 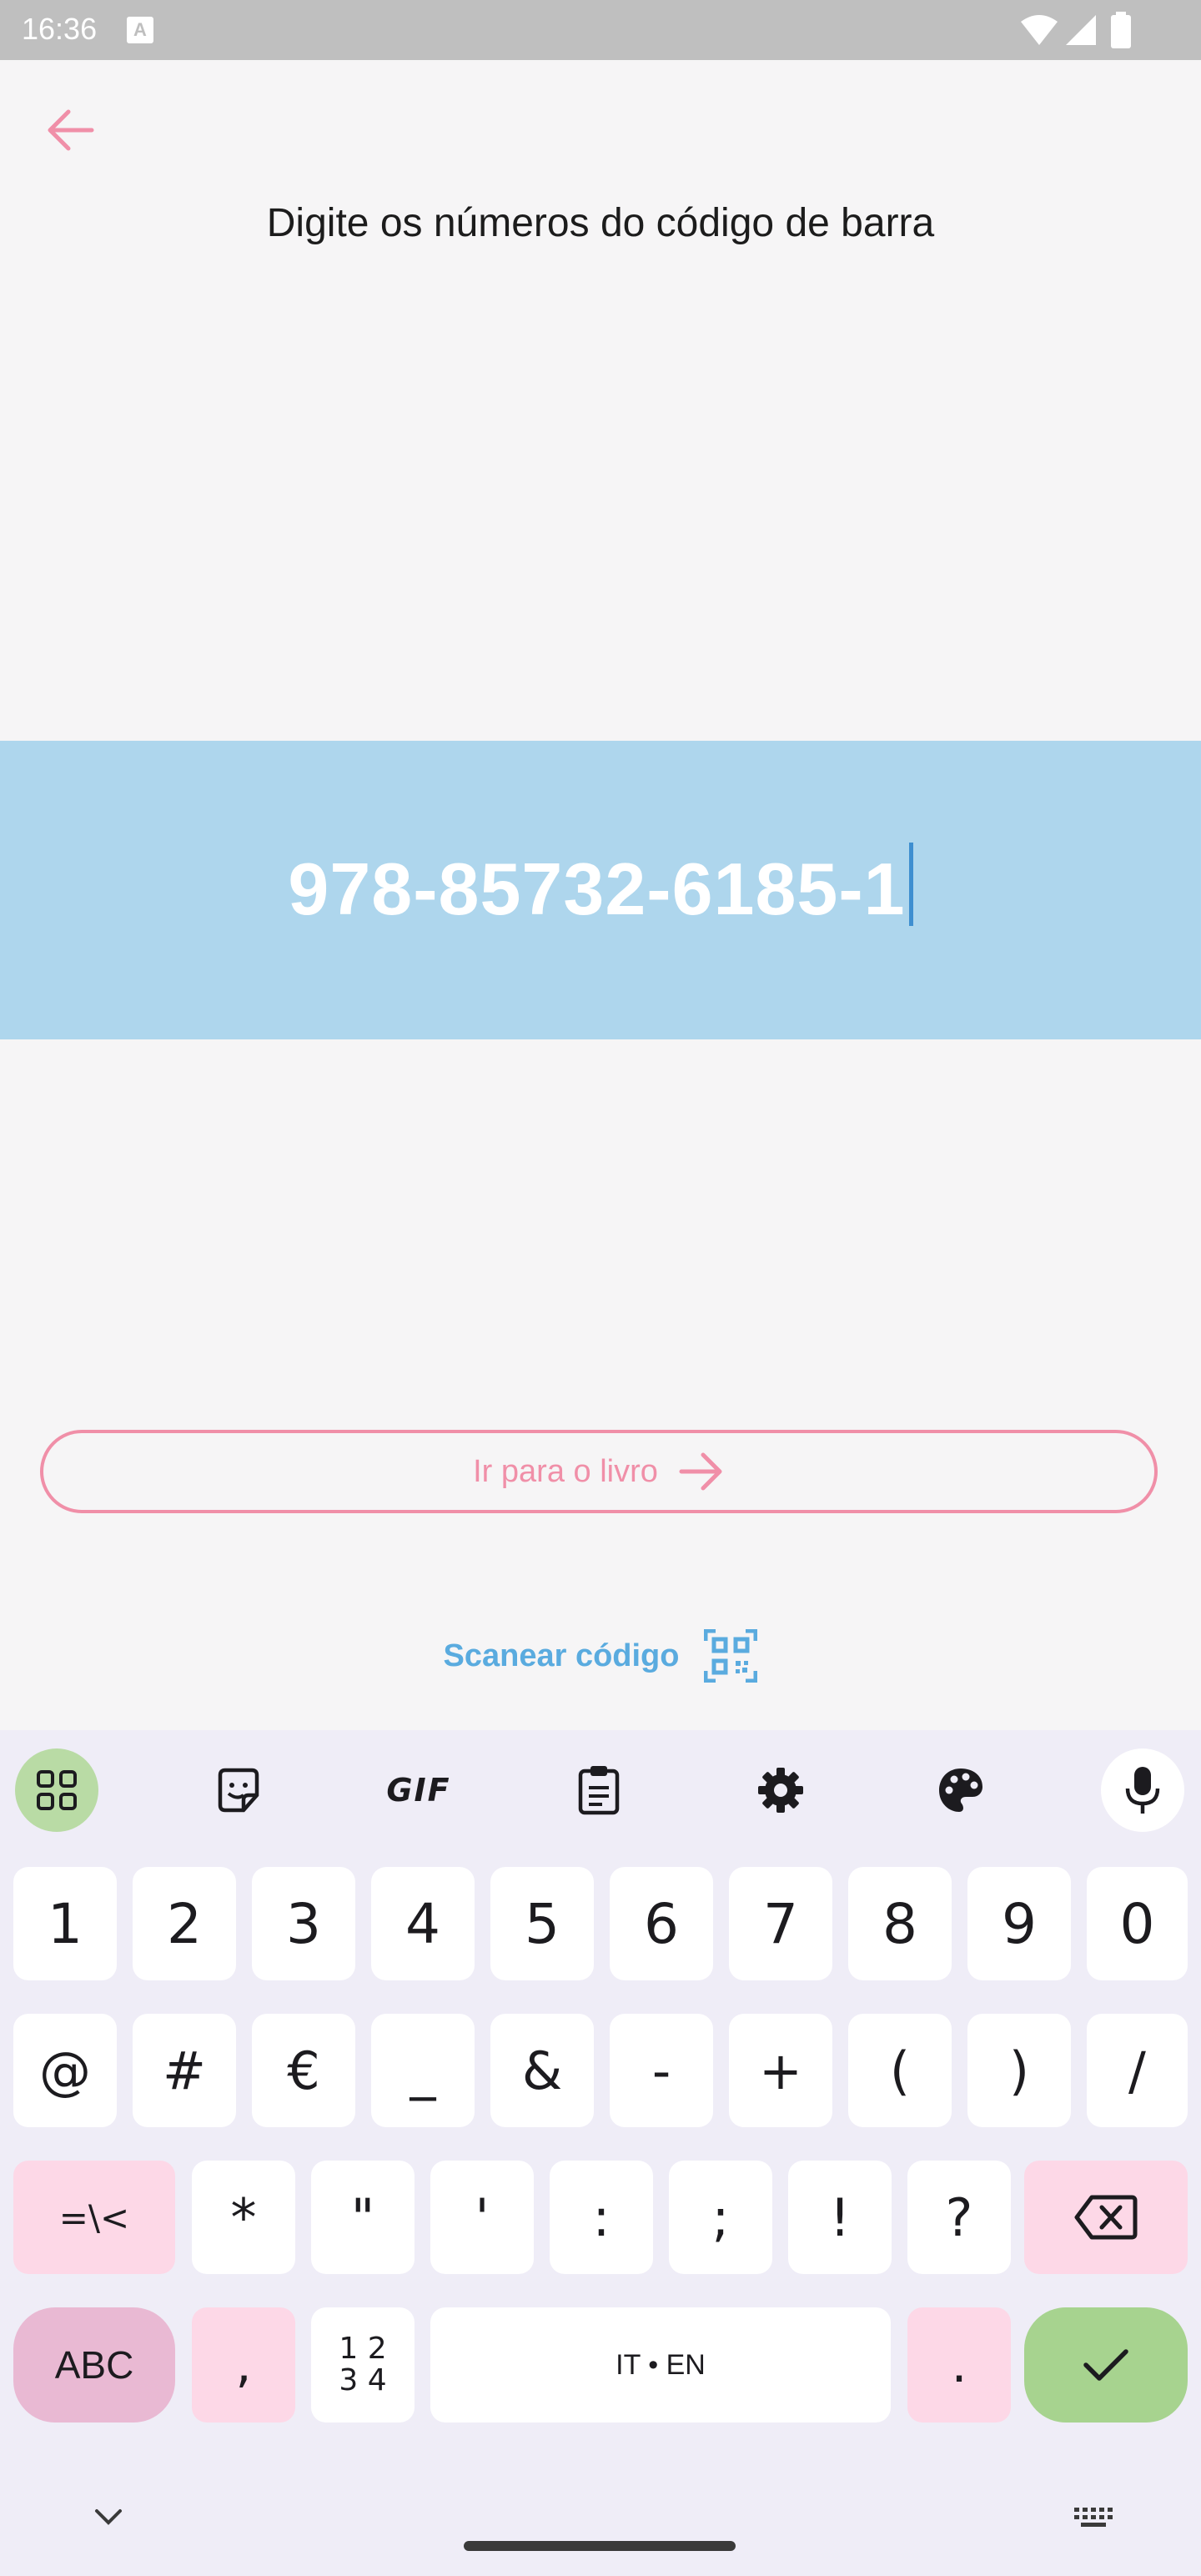 I want to click on apps-grid-icon, so click(x=57, y=1790).